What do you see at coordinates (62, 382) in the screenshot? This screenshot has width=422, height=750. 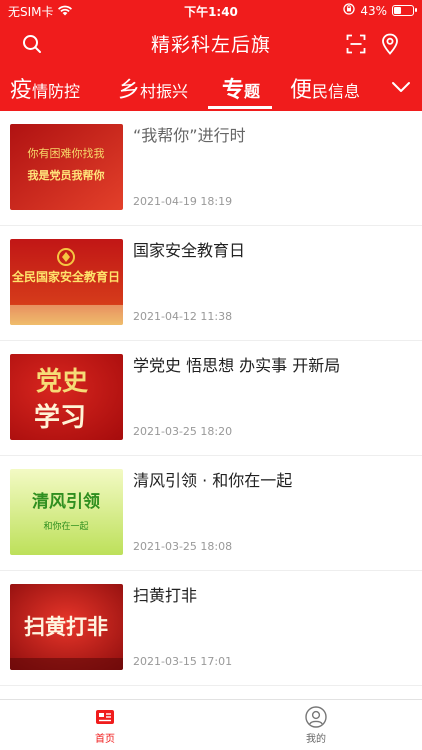 I see `thumb-text: 党史` at bounding box center [62, 382].